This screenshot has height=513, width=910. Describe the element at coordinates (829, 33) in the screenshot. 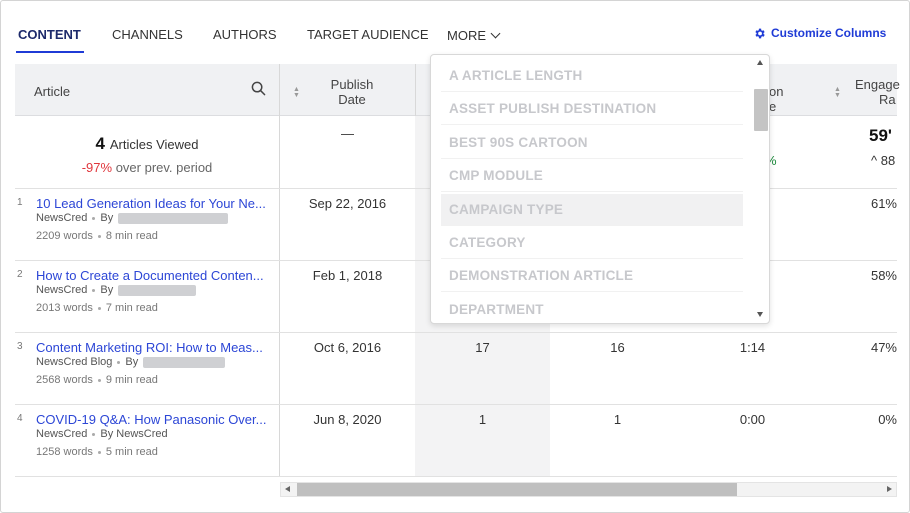

I see `customize-columns-label: Customize Columns` at that location.